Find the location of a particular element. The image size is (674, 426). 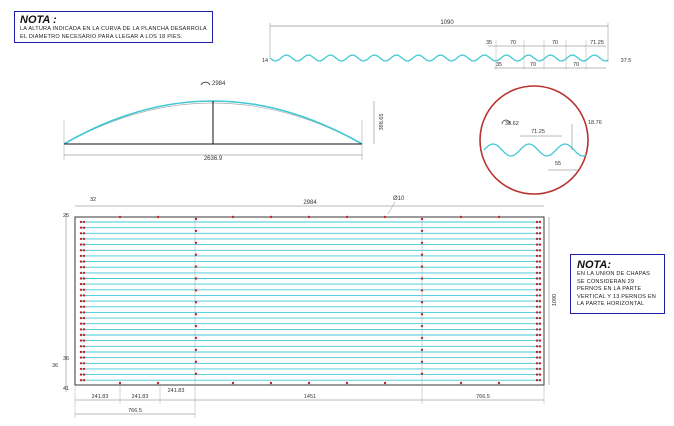

plan-height-dim: 1090 is located at coordinates (555, 300).